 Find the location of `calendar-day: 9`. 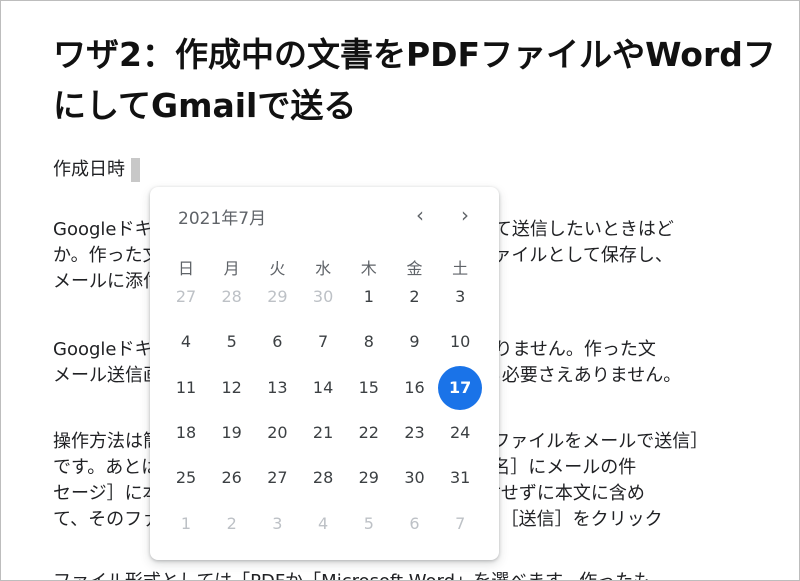

calendar-day: 9 is located at coordinates (415, 342).